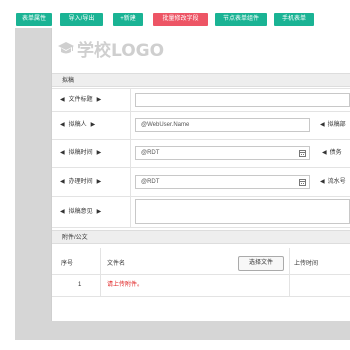 The width and height of the screenshot is (350, 350). What do you see at coordinates (332, 153) in the screenshot?
I see `notes-label: ◀ 债务` at bounding box center [332, 153].